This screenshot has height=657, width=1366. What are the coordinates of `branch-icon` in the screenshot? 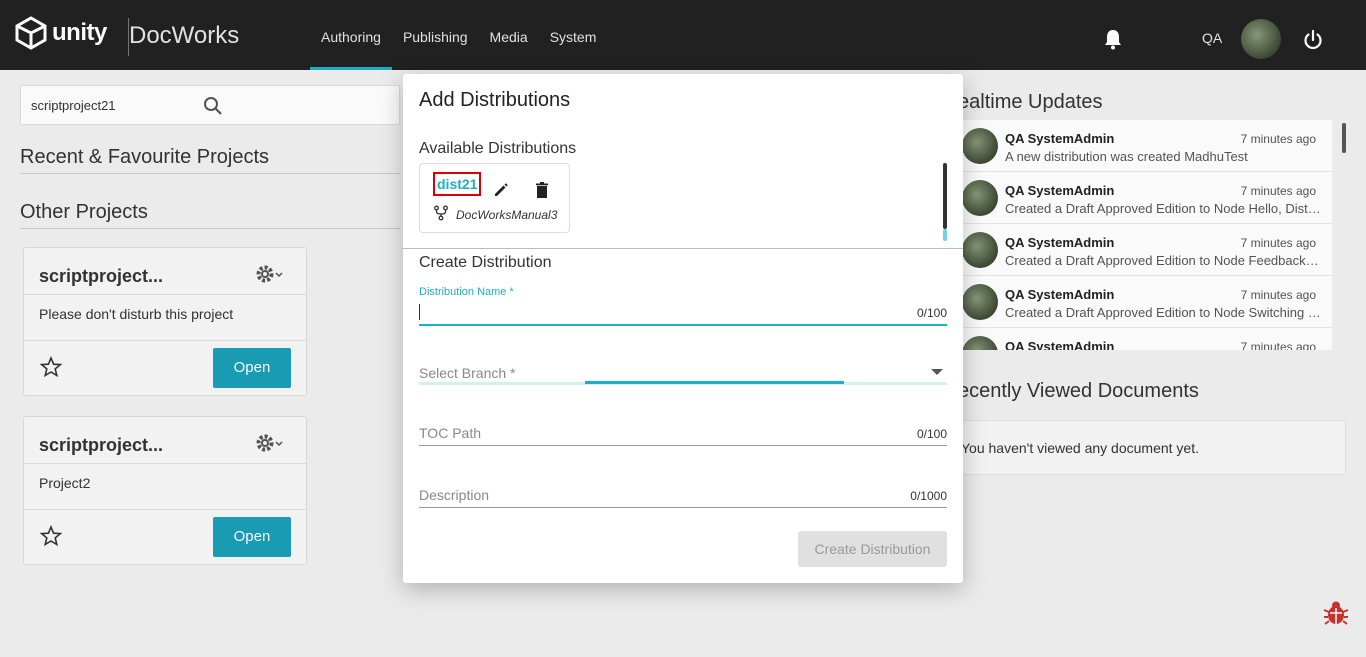 It's located at (441, 213).